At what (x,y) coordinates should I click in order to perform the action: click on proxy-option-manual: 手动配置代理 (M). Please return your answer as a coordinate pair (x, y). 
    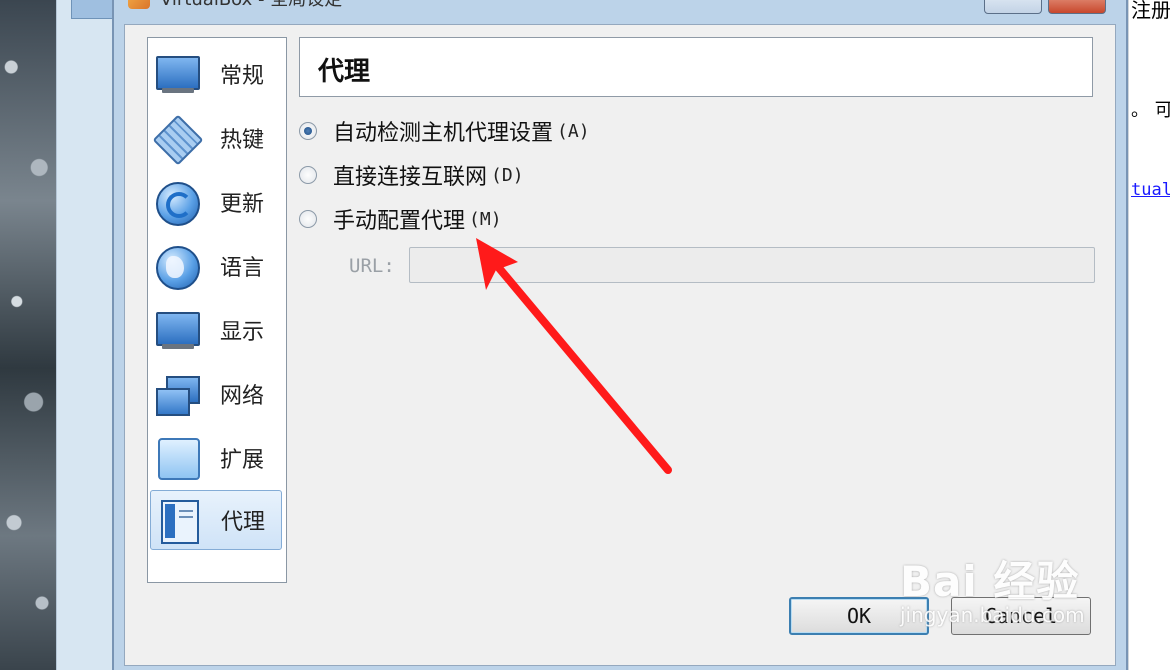
    Looking at the image, I should click on (400, 219).